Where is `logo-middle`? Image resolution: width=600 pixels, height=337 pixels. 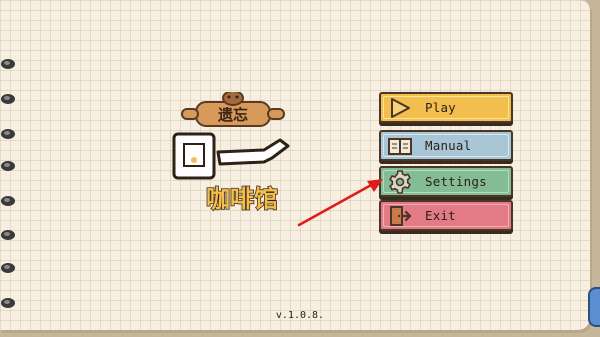
logo-middle is located at coordinates (231, 156).